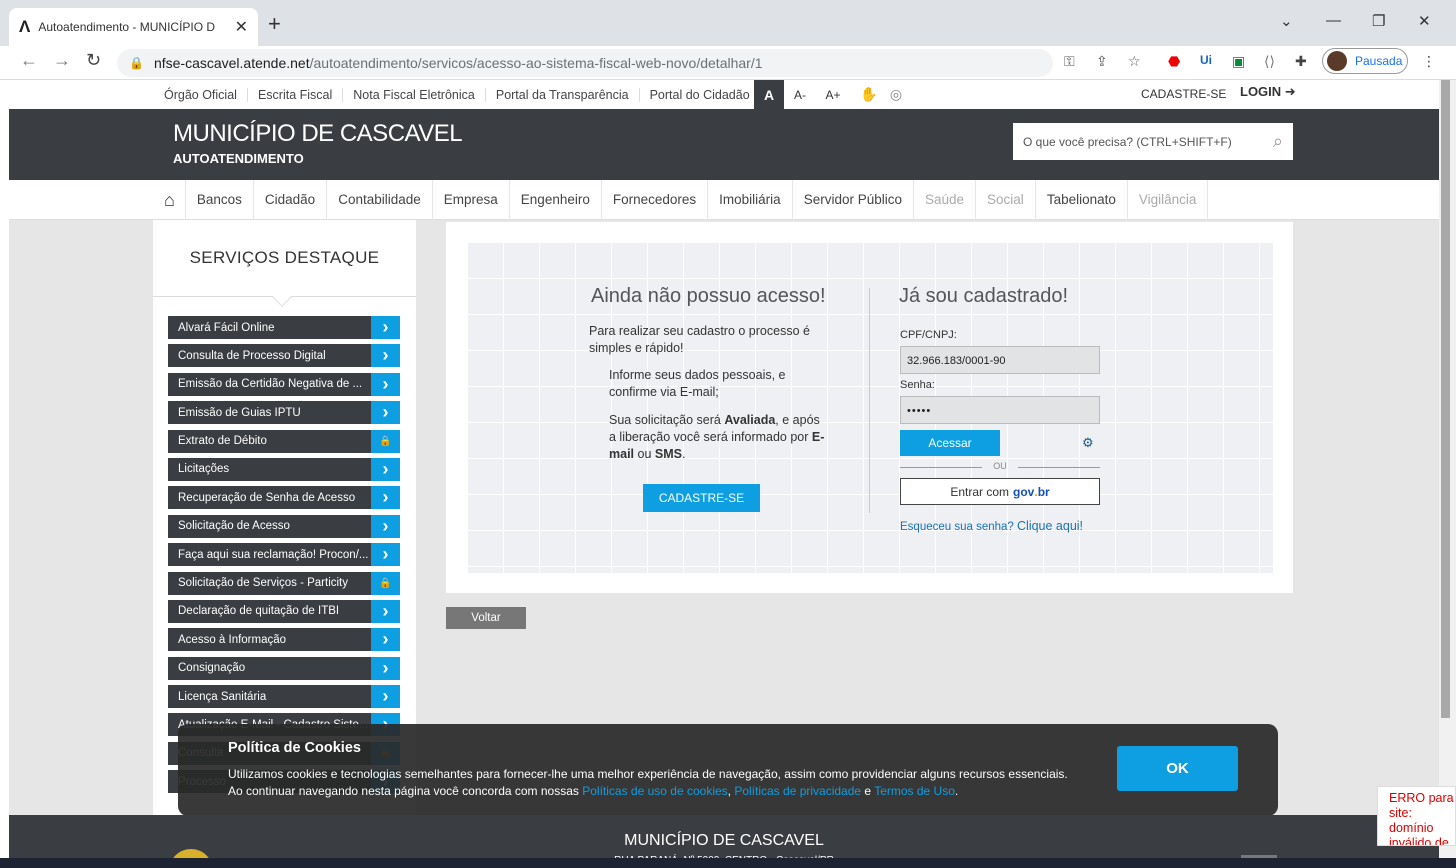  I want to click on close-tab-icon: ✕, so click(241, 27).